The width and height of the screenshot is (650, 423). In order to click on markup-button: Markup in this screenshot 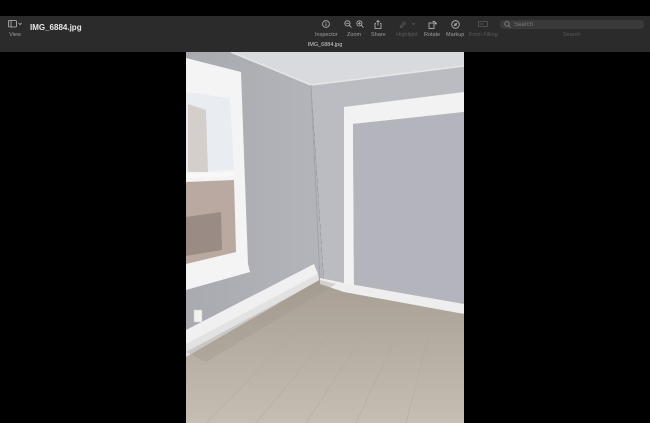, I will do `click(455, 28)`.